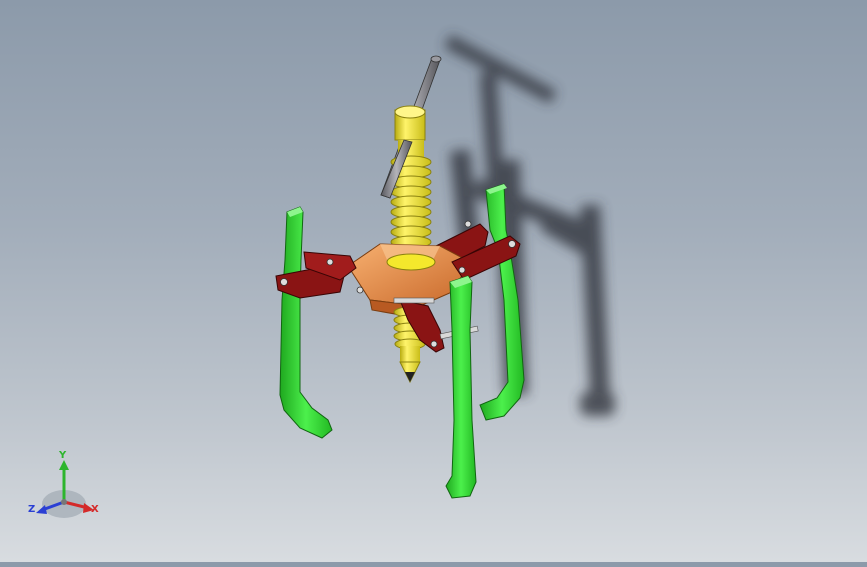 The image size is (867, 567). What do you see at coordinates (306, 322) in the screenshot?
I see `arm-left` at bounding box center [306, 322].